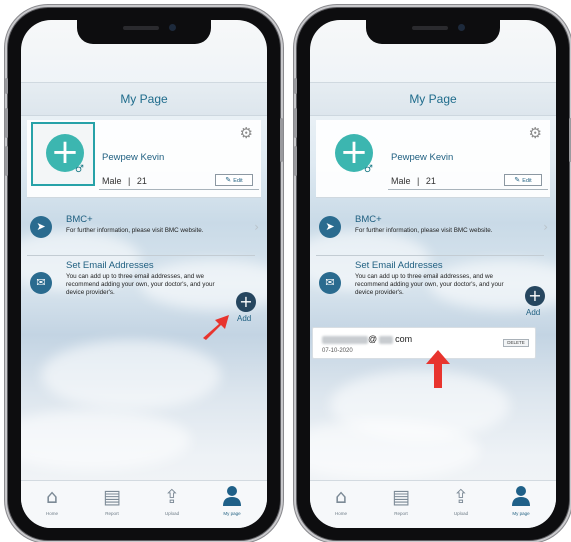  I want to click on page-title: My Page, so click(144, 99).